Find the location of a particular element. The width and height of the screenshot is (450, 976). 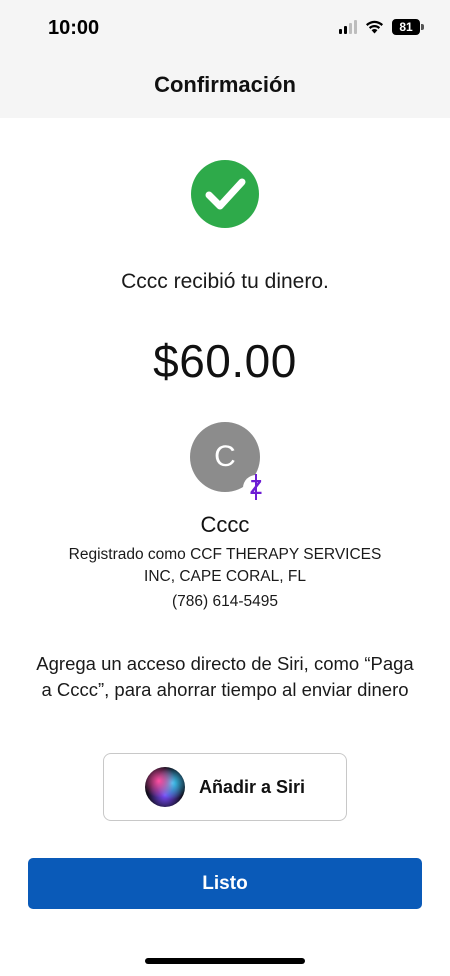

wifi-icon is located at coordinates (374, 27).